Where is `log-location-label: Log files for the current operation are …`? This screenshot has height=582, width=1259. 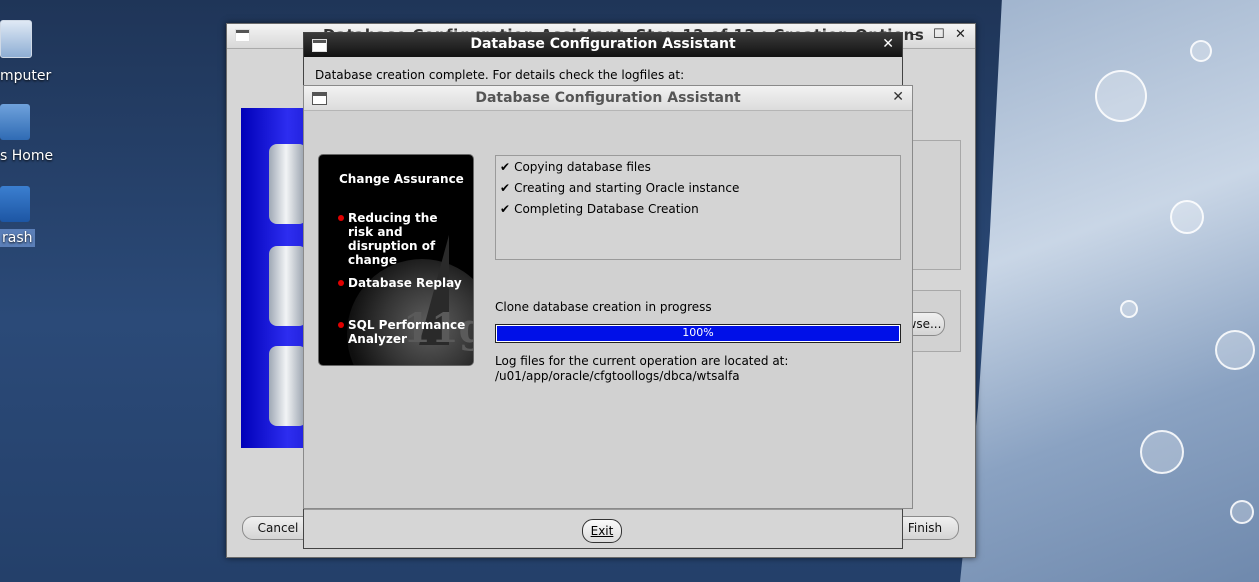
log-location-label: Log files for the current operation are … is located at coordinates (642, 361).